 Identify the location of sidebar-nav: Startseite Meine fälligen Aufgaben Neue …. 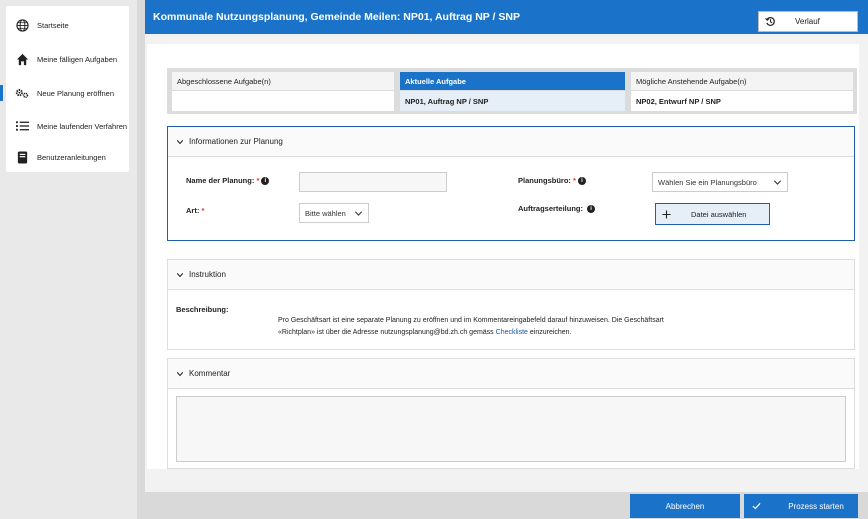
(64, 89).